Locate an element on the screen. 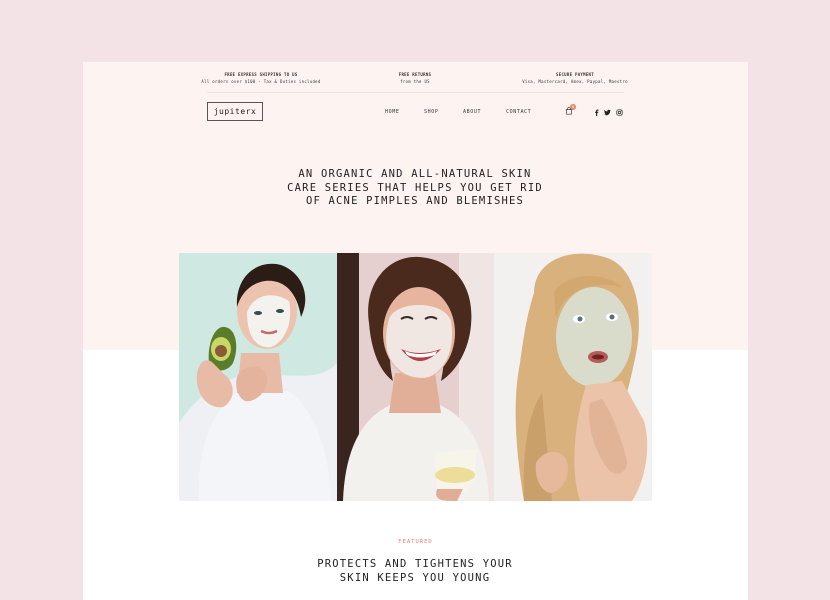  returns-info: FREE RETURNS from the US is located at coordinates (415, 78).